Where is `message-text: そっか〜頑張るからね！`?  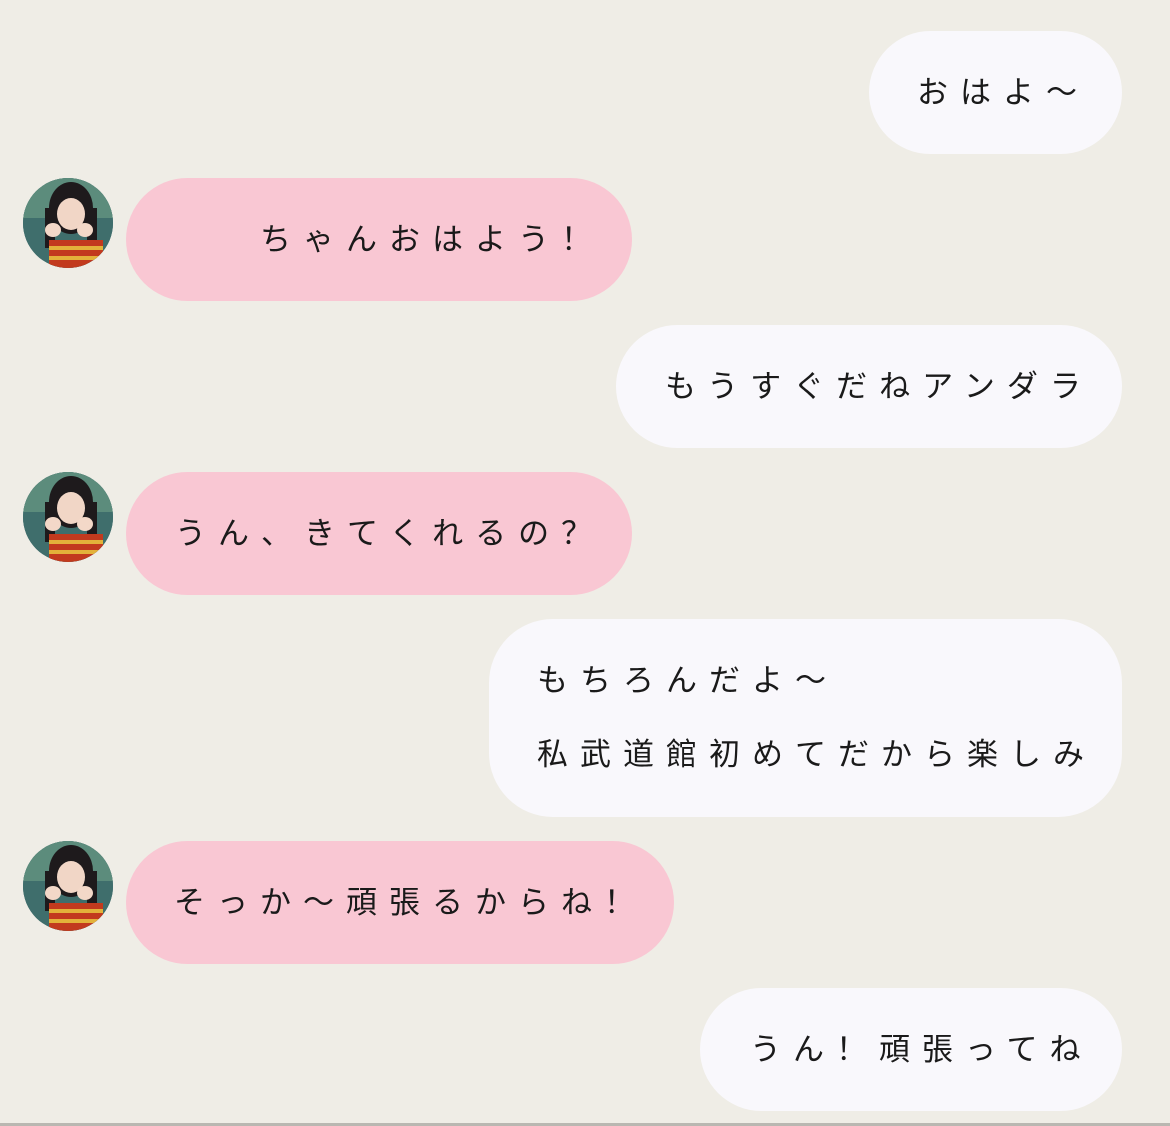
message-text: そっか〜頑張るからね！ is located at coordinates (410, 902).